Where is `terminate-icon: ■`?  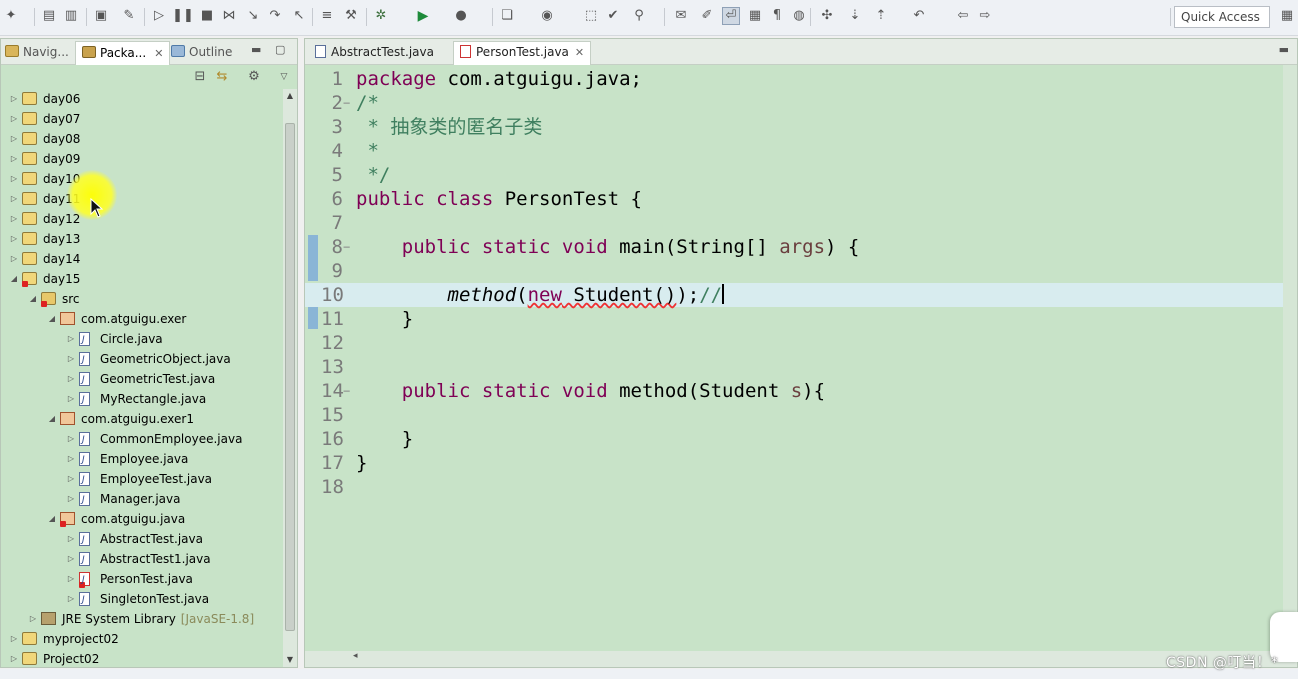 terminate-icon: ■ is located at coordinates (207, 16).